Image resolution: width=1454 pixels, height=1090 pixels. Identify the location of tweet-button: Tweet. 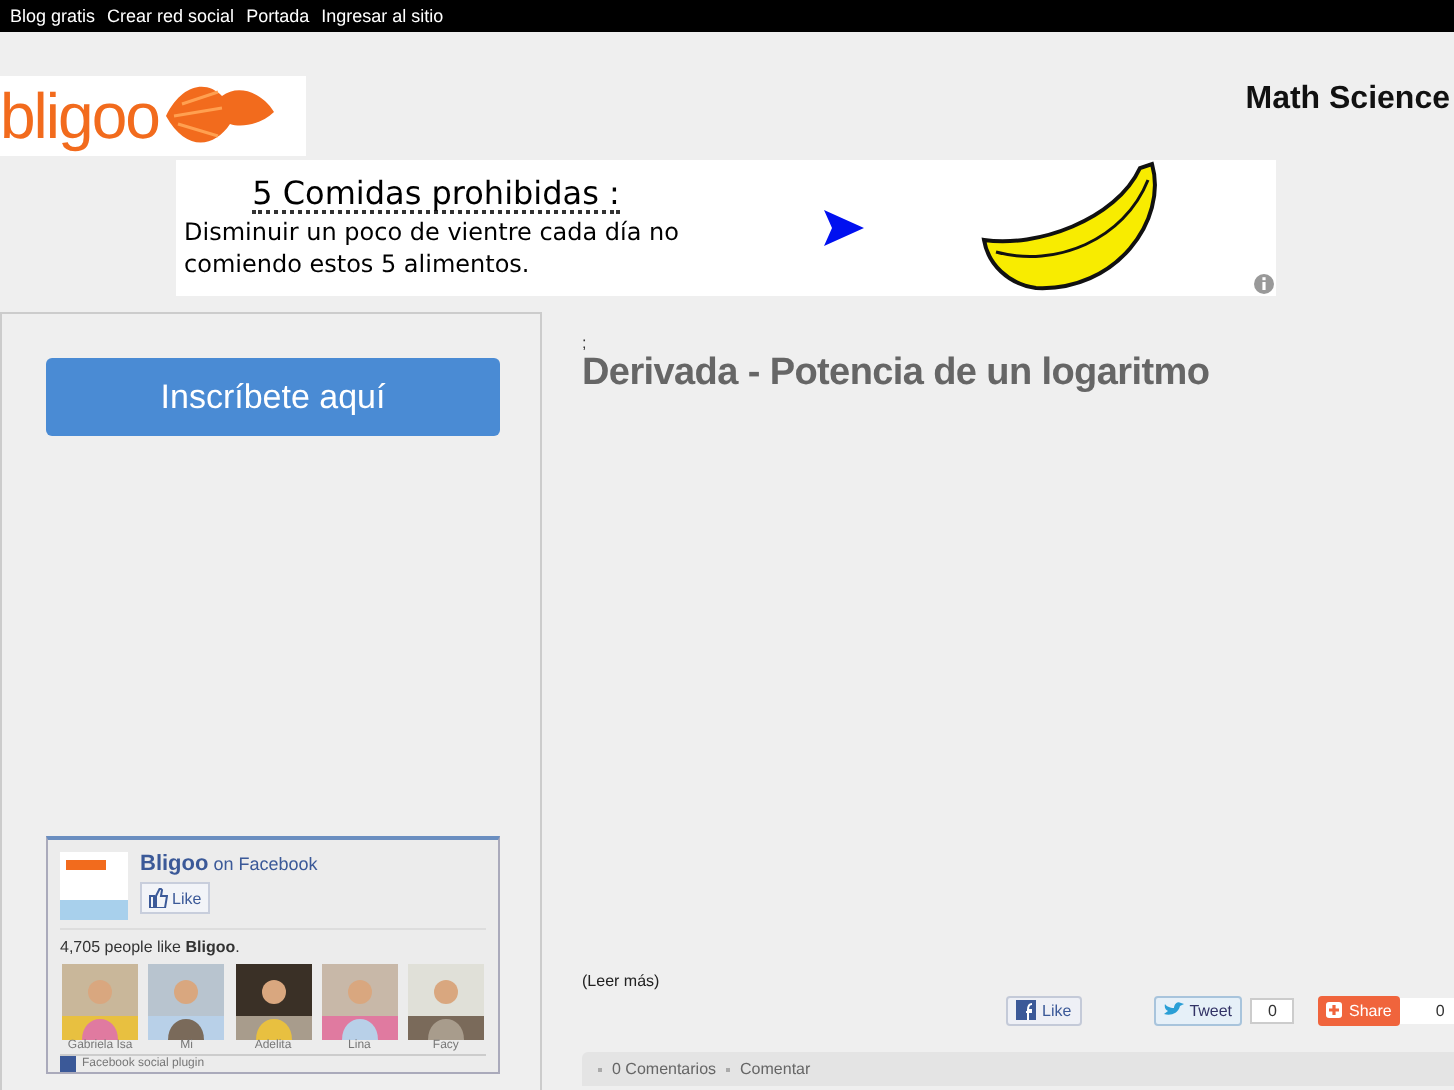
(1198, 1010).